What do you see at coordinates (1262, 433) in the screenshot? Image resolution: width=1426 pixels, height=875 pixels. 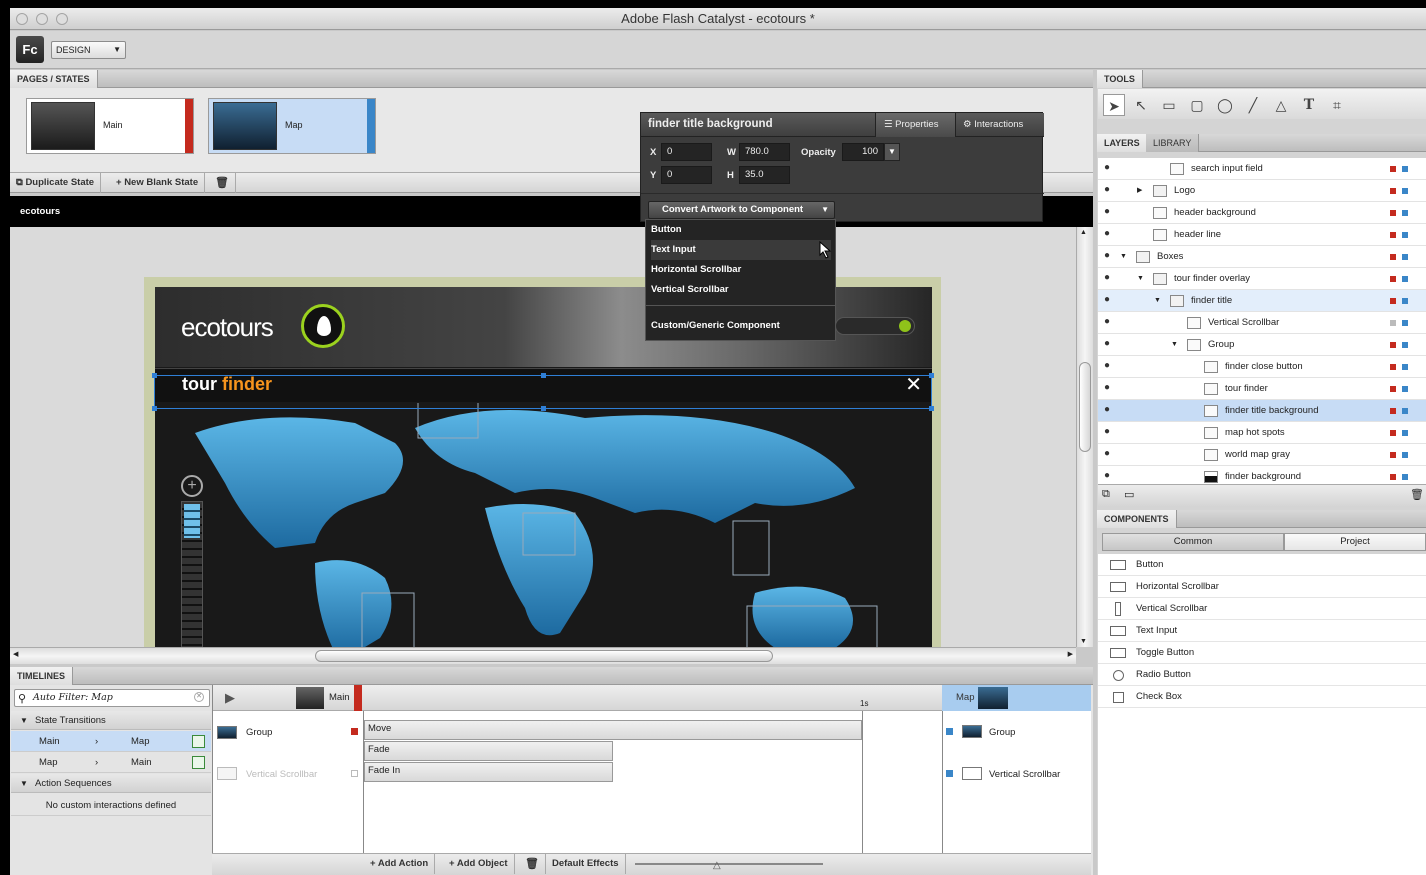 I see `layer-row: ● map hot spots` at bounding box center [1262, 433].